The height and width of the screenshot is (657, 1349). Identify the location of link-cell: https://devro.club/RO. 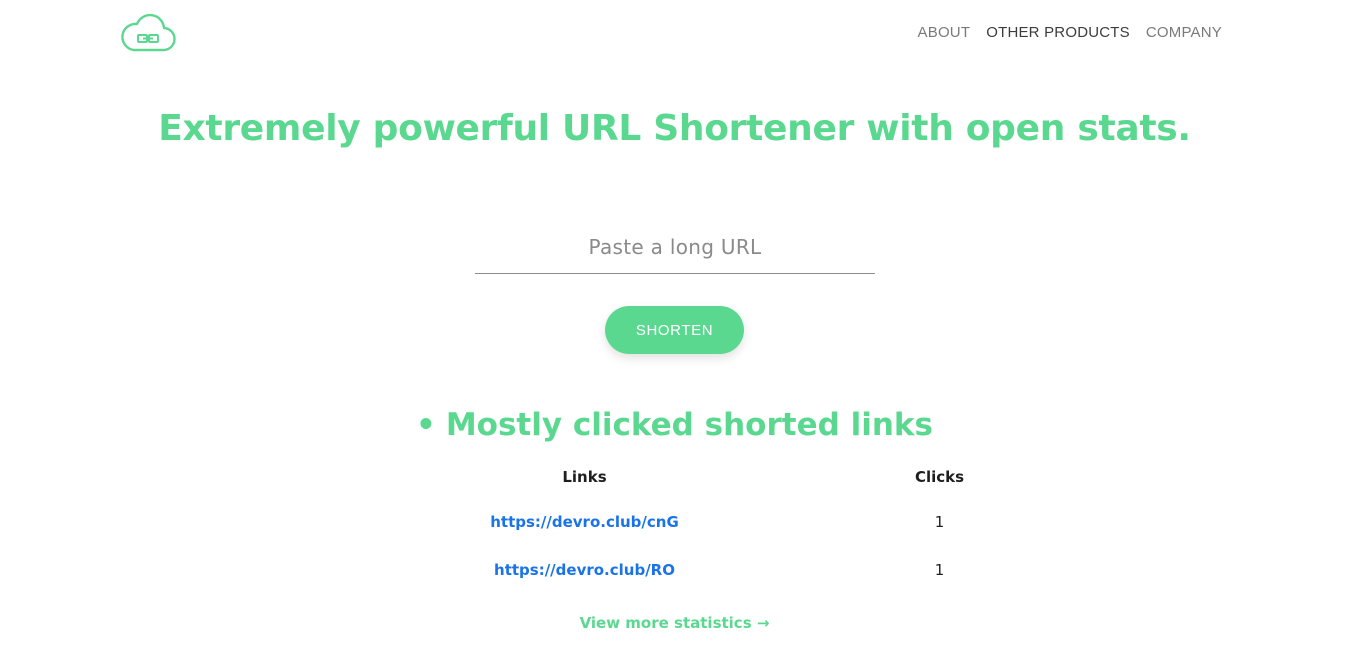
(584, 570).